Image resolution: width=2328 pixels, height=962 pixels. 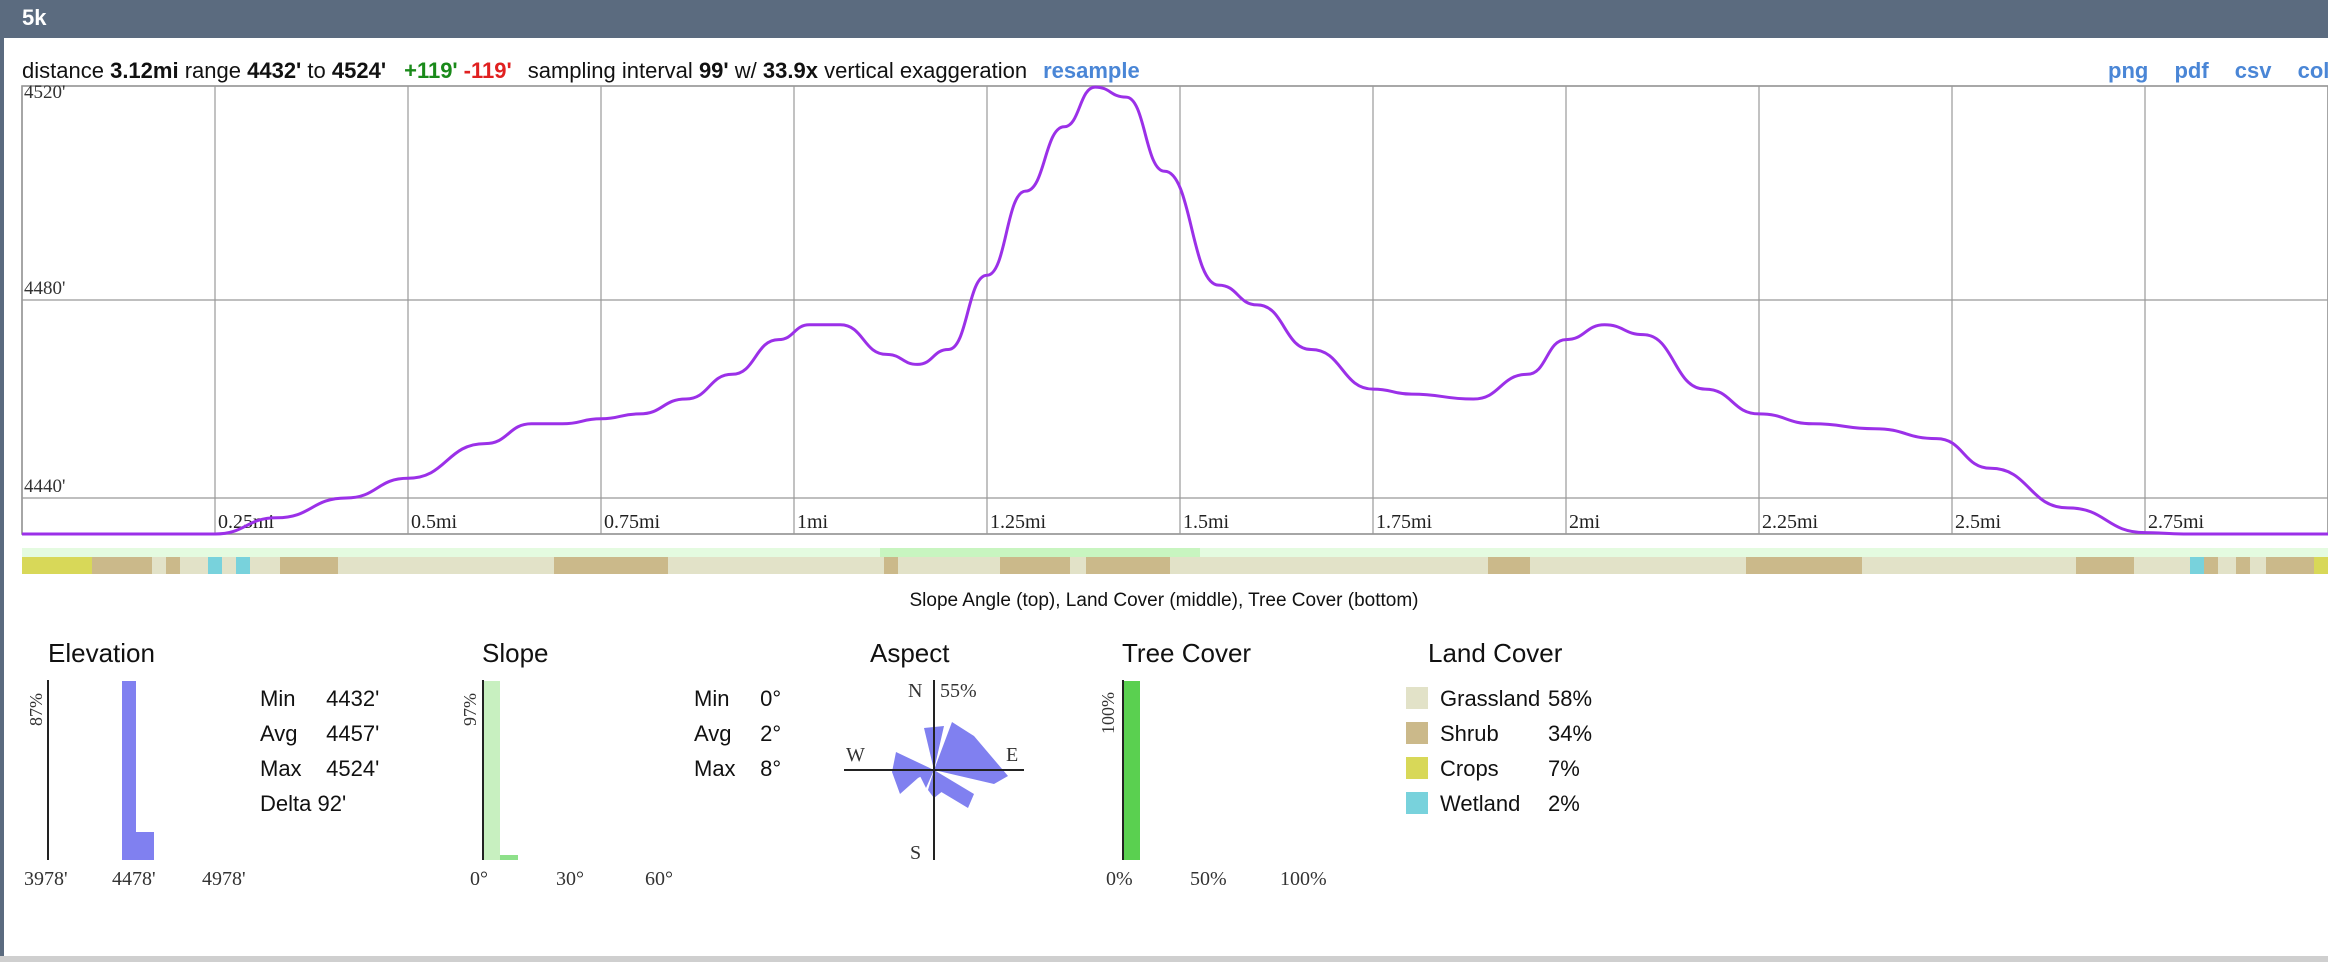 I want to click on slope-histogram, so click(x=500, y=770).